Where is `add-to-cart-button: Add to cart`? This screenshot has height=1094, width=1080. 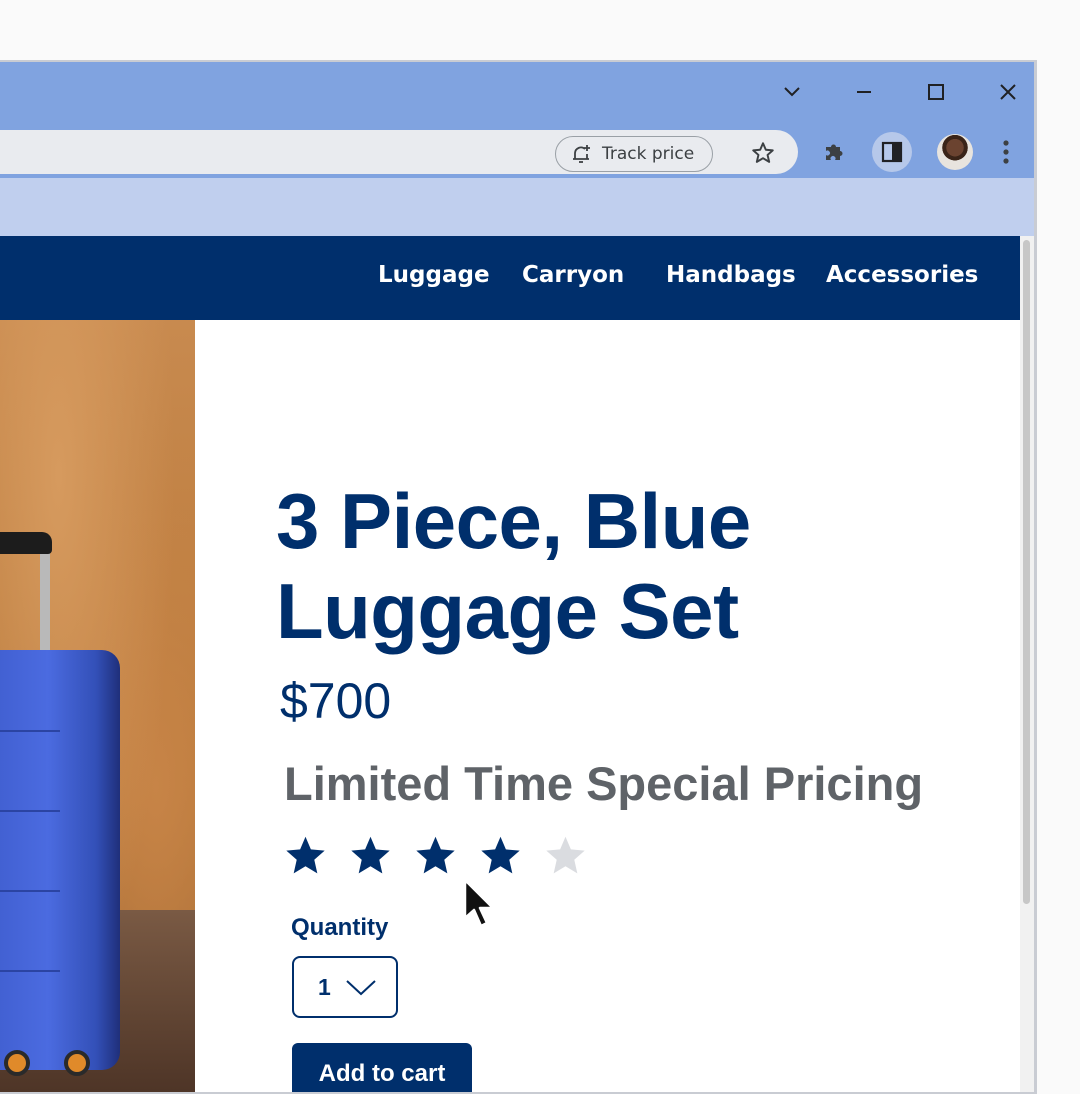
add-to-cart-button: Add to cart is located at coordinates (382, 1067).